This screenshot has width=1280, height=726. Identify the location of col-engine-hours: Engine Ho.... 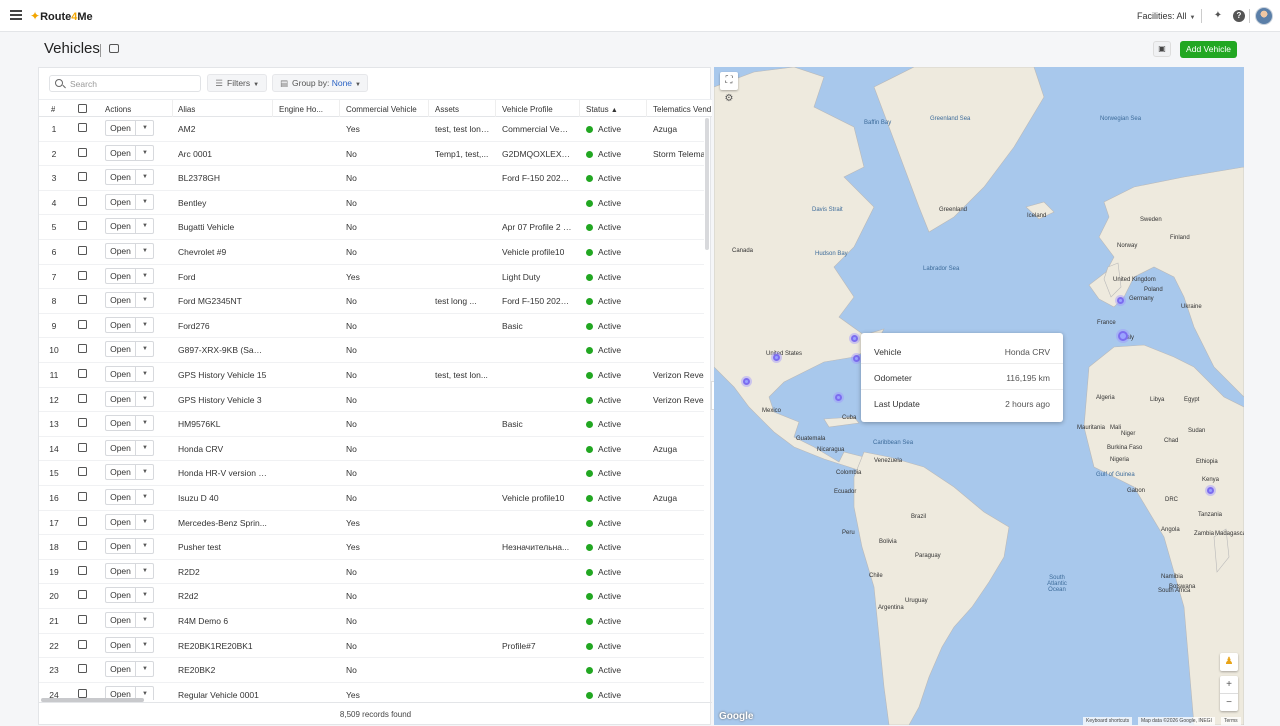
(311, 109).